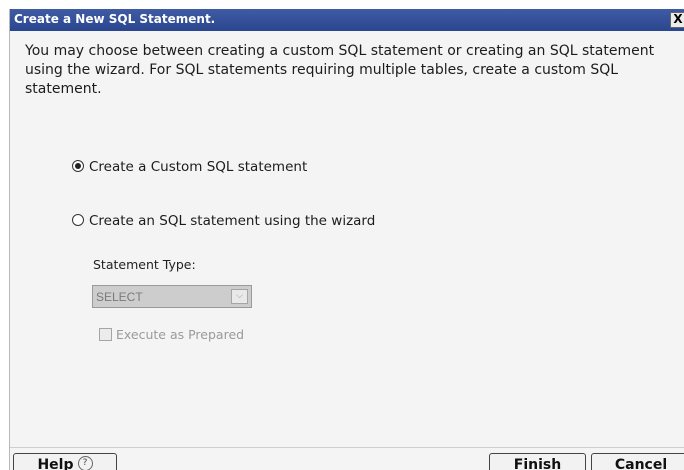 The width and height of the screenshot is (684, 470). Describe the element at coordinates (144, 264) in the screenshot. I see `statement-type-label: Statement Type:` at that location.